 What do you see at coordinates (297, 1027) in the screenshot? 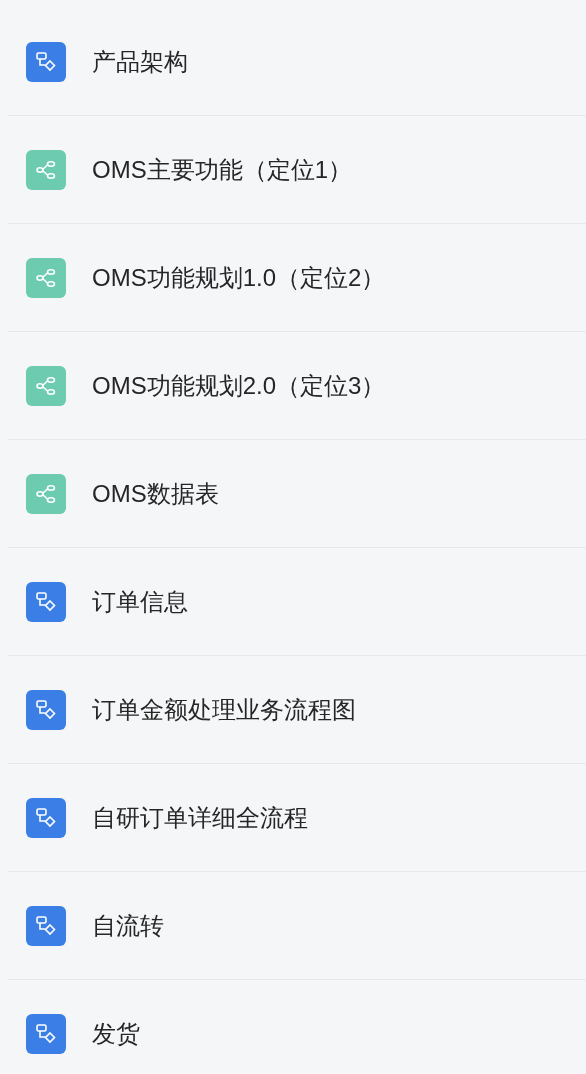
I see `document-item: 发货` at bounding box center [297, 1027].